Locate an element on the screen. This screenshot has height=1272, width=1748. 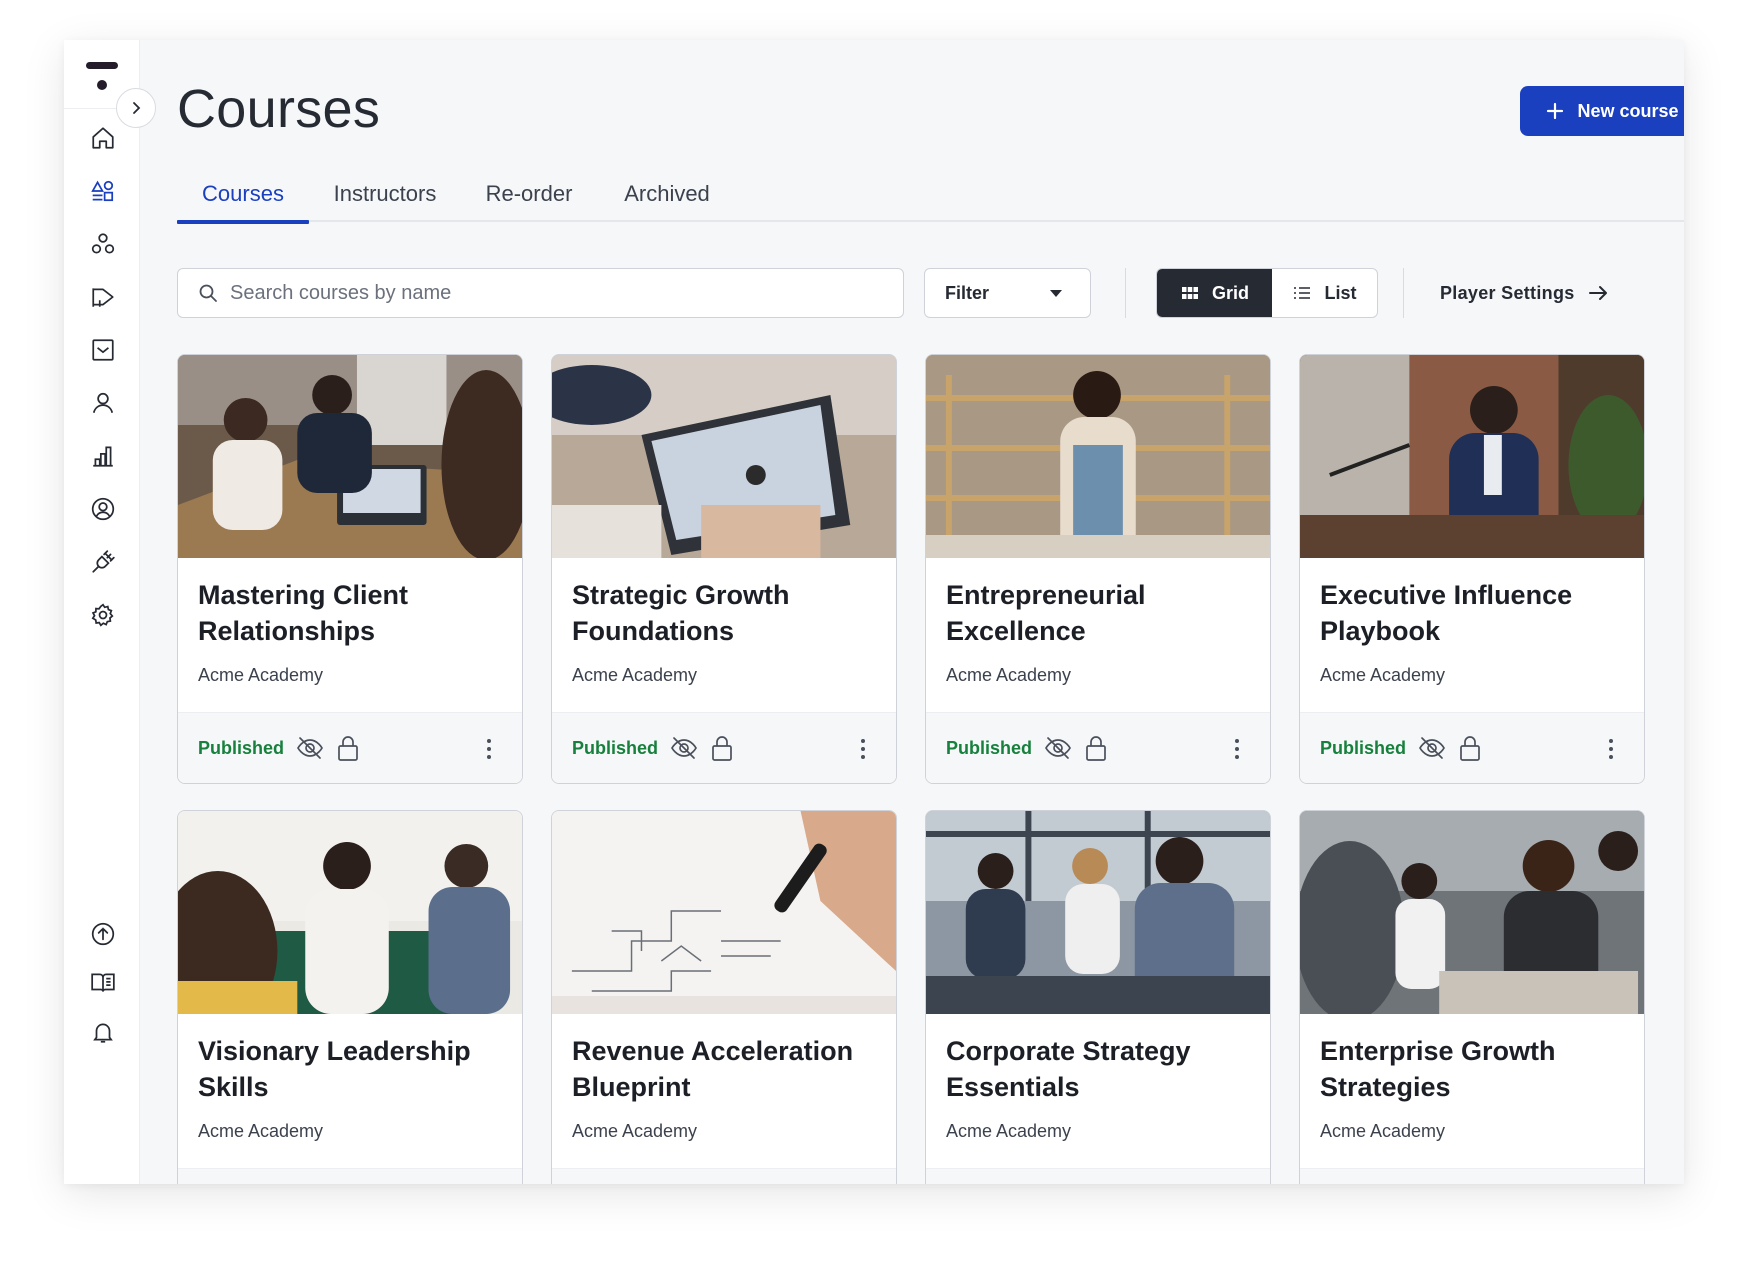
expand-sidebar-button is located at coordinates (136, 108).